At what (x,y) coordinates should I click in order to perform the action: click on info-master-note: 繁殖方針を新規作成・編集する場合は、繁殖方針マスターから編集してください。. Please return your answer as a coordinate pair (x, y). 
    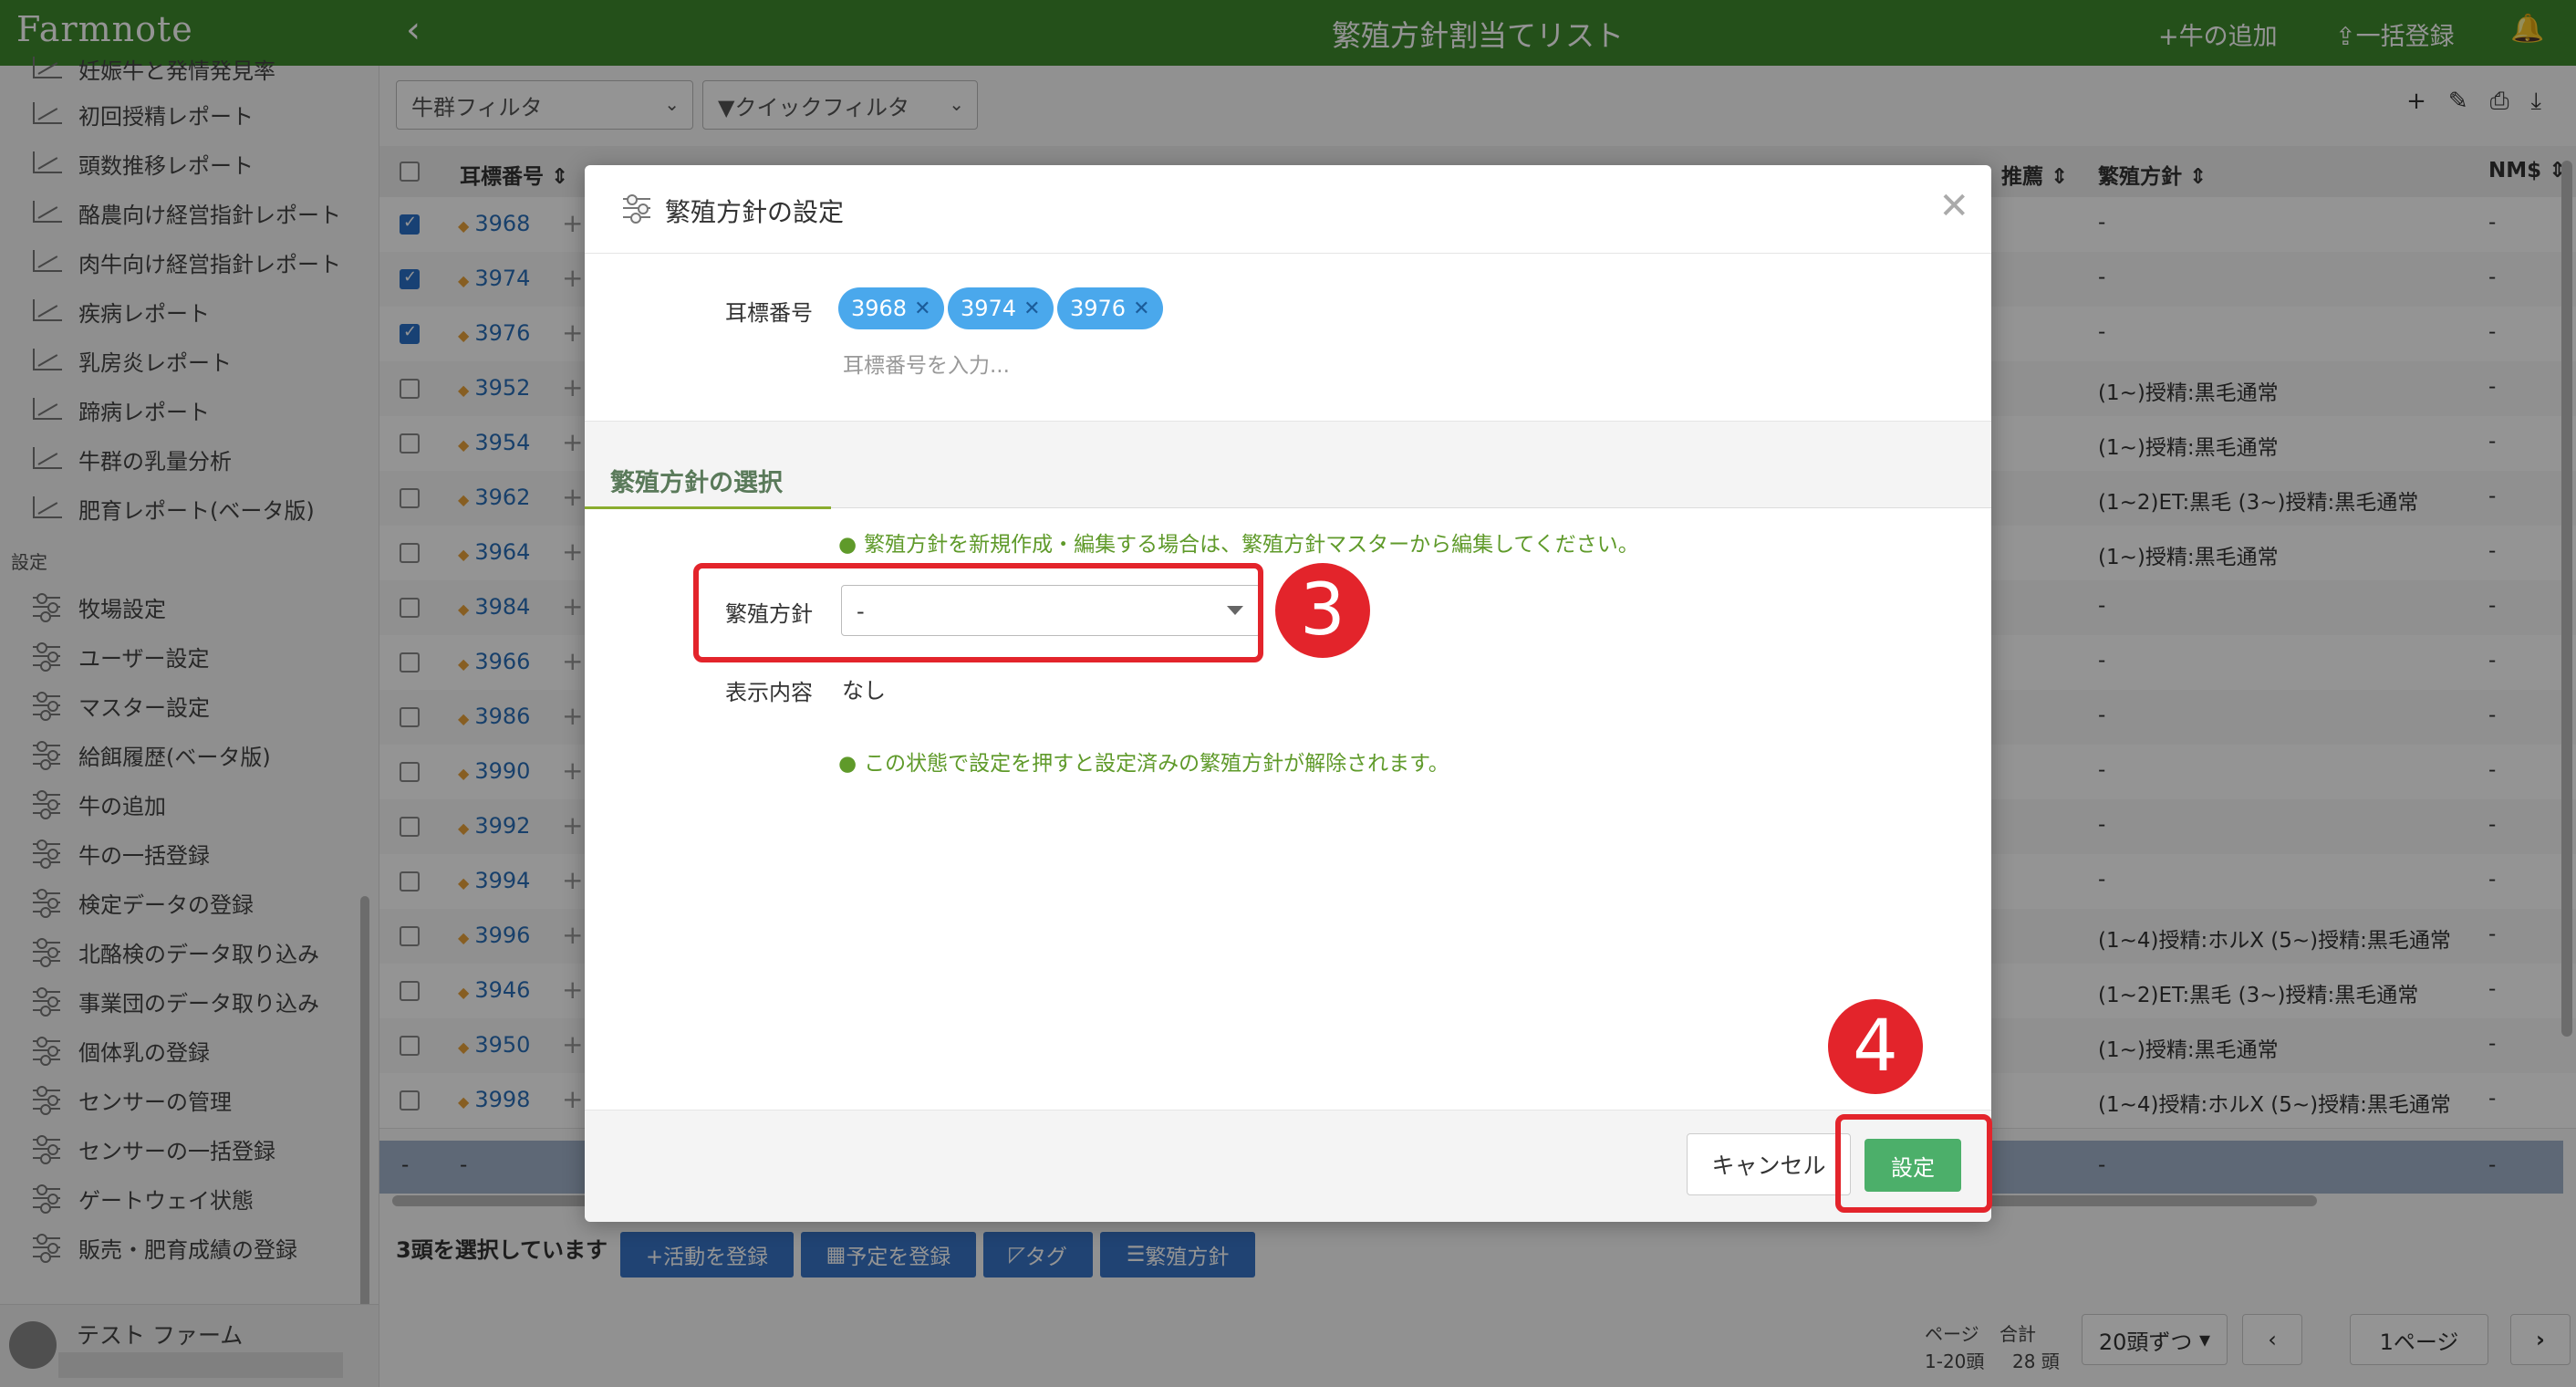
    Looking at the image, I should click on (1238, 542).